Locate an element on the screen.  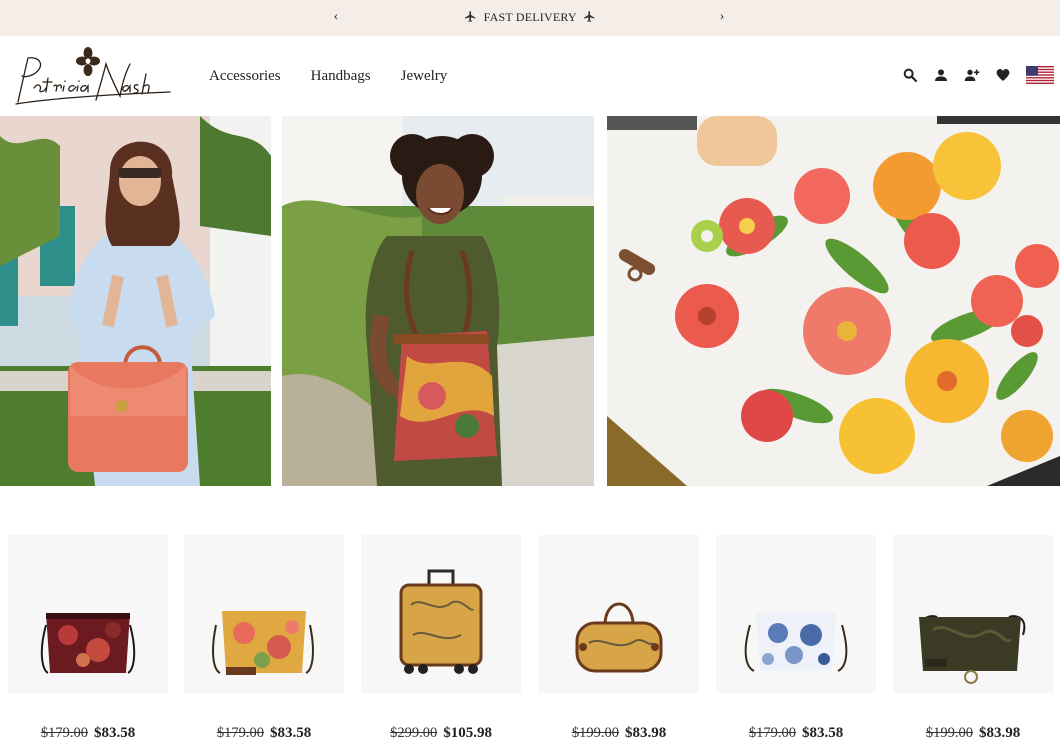
product-duffel-photo is located at coordinates (619, 637).